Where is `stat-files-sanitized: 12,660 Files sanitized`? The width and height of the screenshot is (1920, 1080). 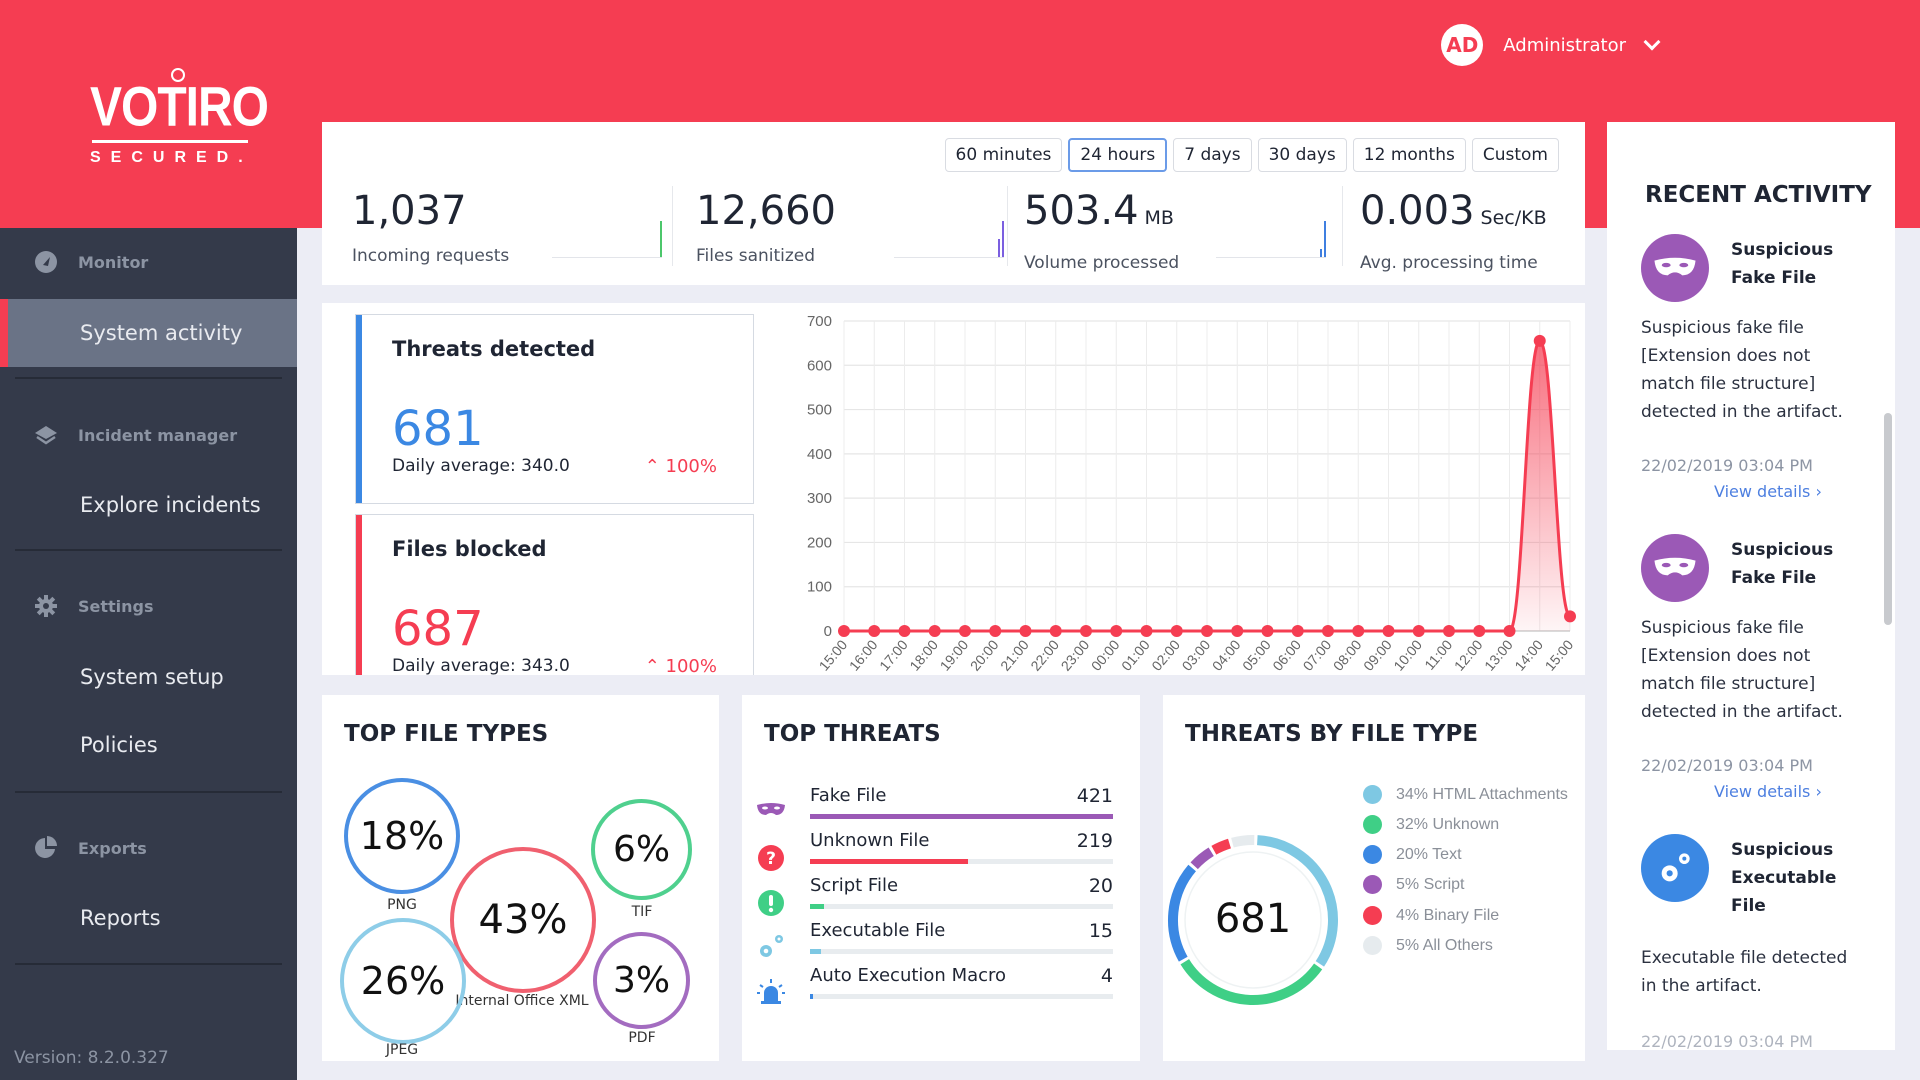
stat-files-sanitized: 12,660 Files sanitized is located at coordinates (851, 233).